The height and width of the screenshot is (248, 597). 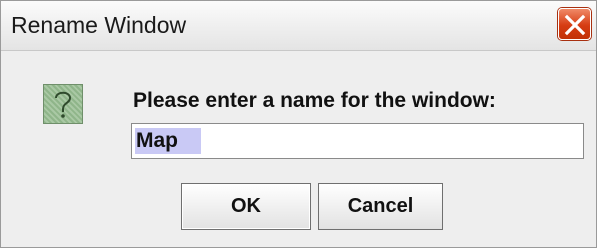 What do you see at coordinates (63, 104) in the screenshot?
I see `question-icon` at bounding box center [63, 104].